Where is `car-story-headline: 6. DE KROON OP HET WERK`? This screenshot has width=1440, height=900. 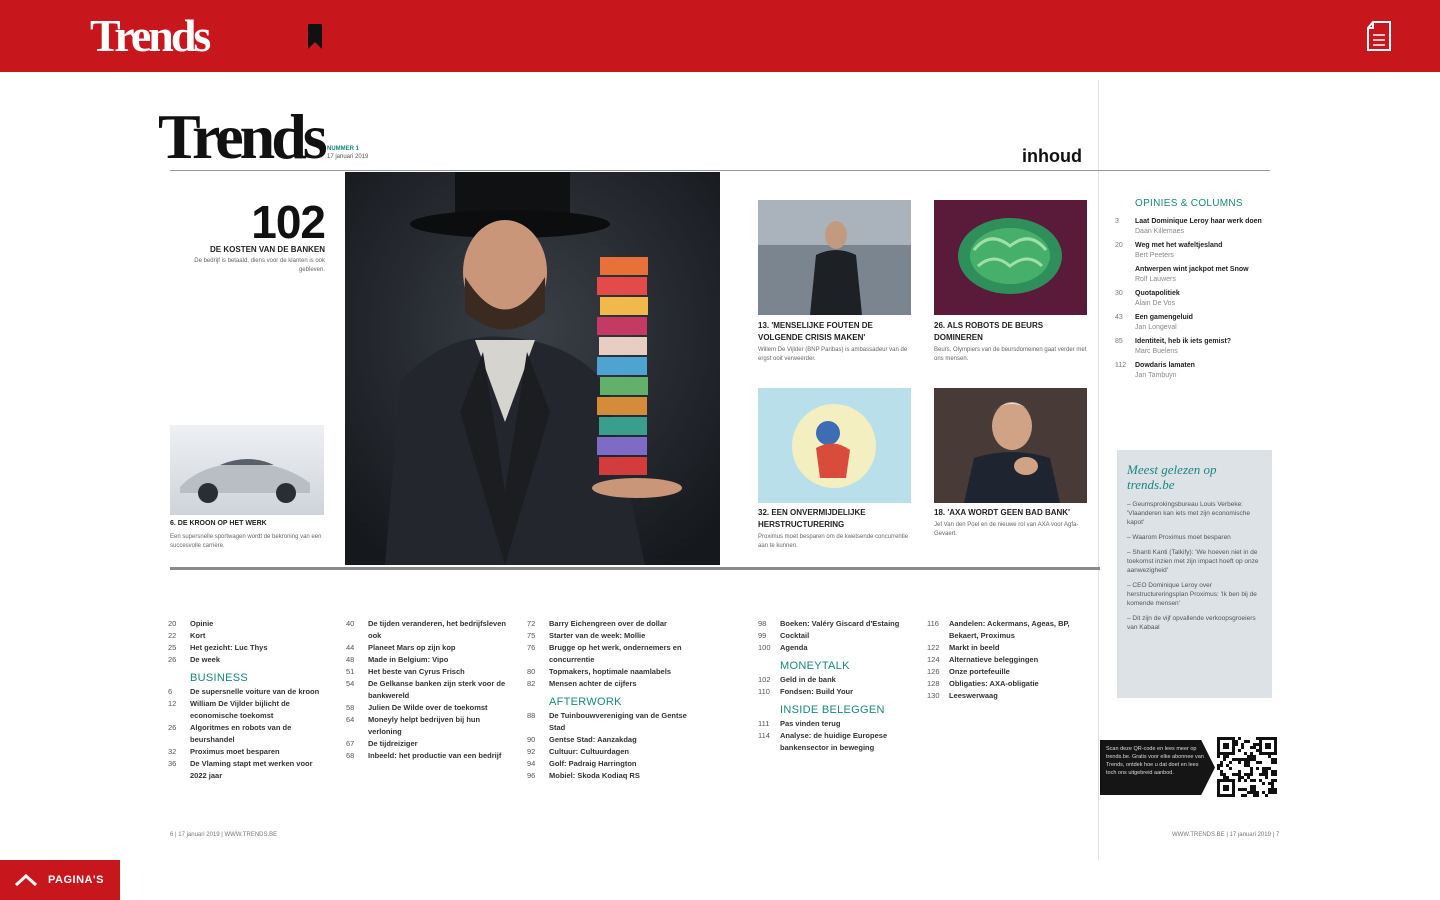
car-story-headline: 6. DE KROON OP HET WERK is located at coordinates (247, 523).